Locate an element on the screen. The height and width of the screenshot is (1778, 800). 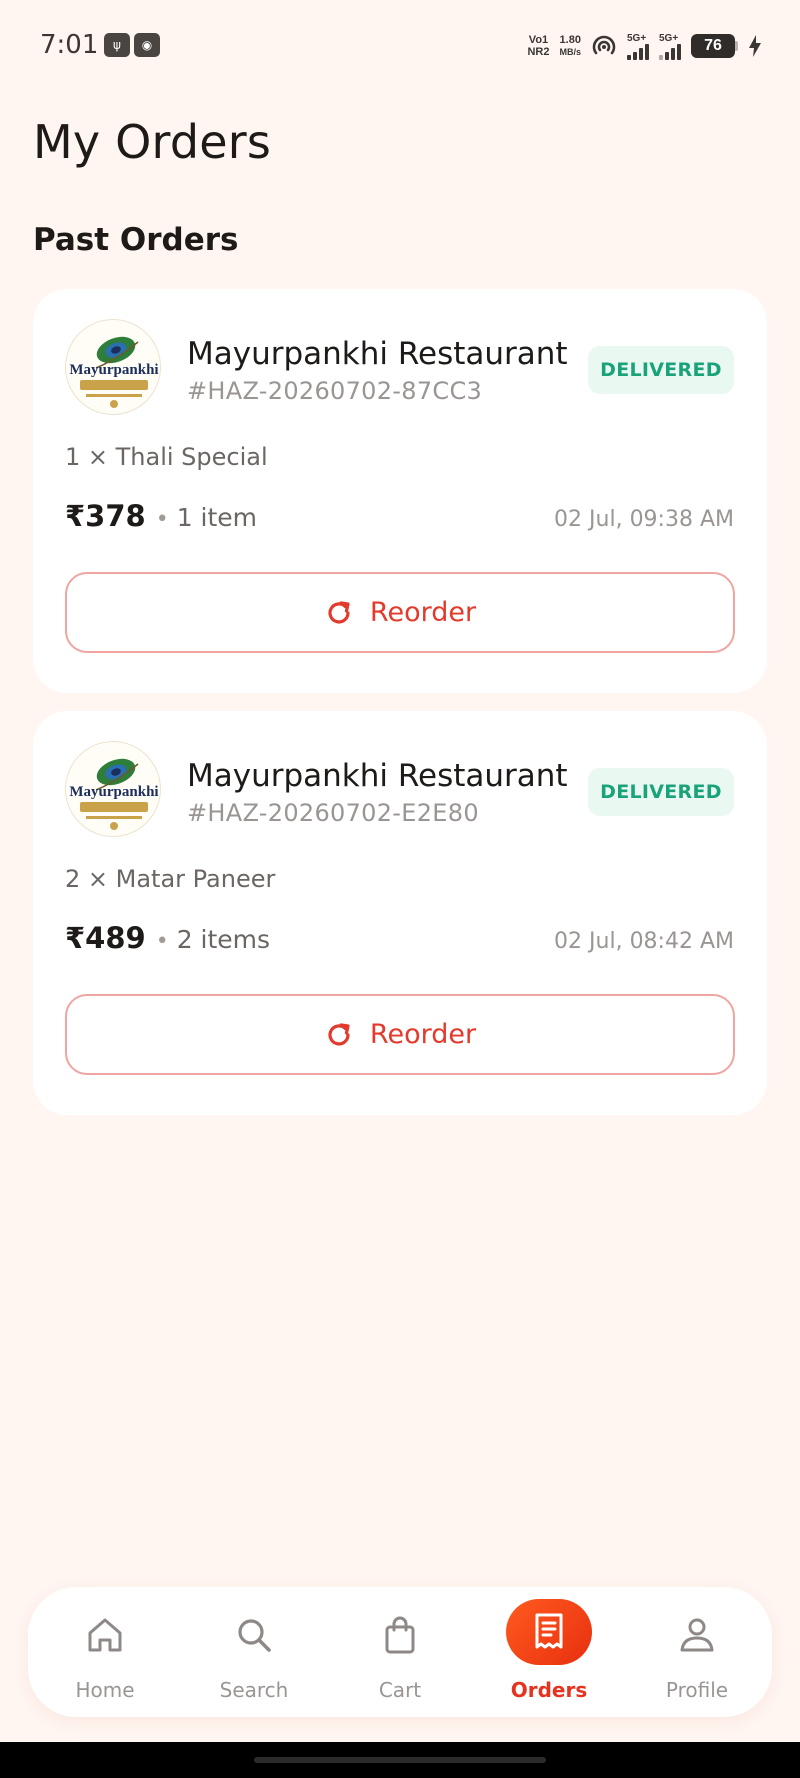
nav-label: Orders is located at coordinates (549, 1690).